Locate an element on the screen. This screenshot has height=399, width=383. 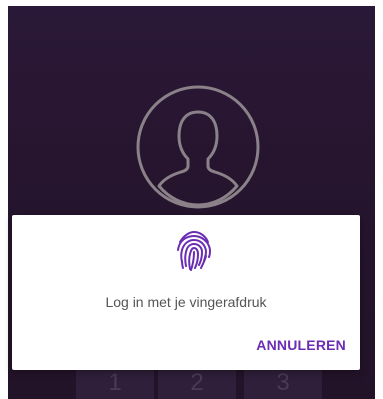
fingerprint-icon is located at coordinates (194, 250).